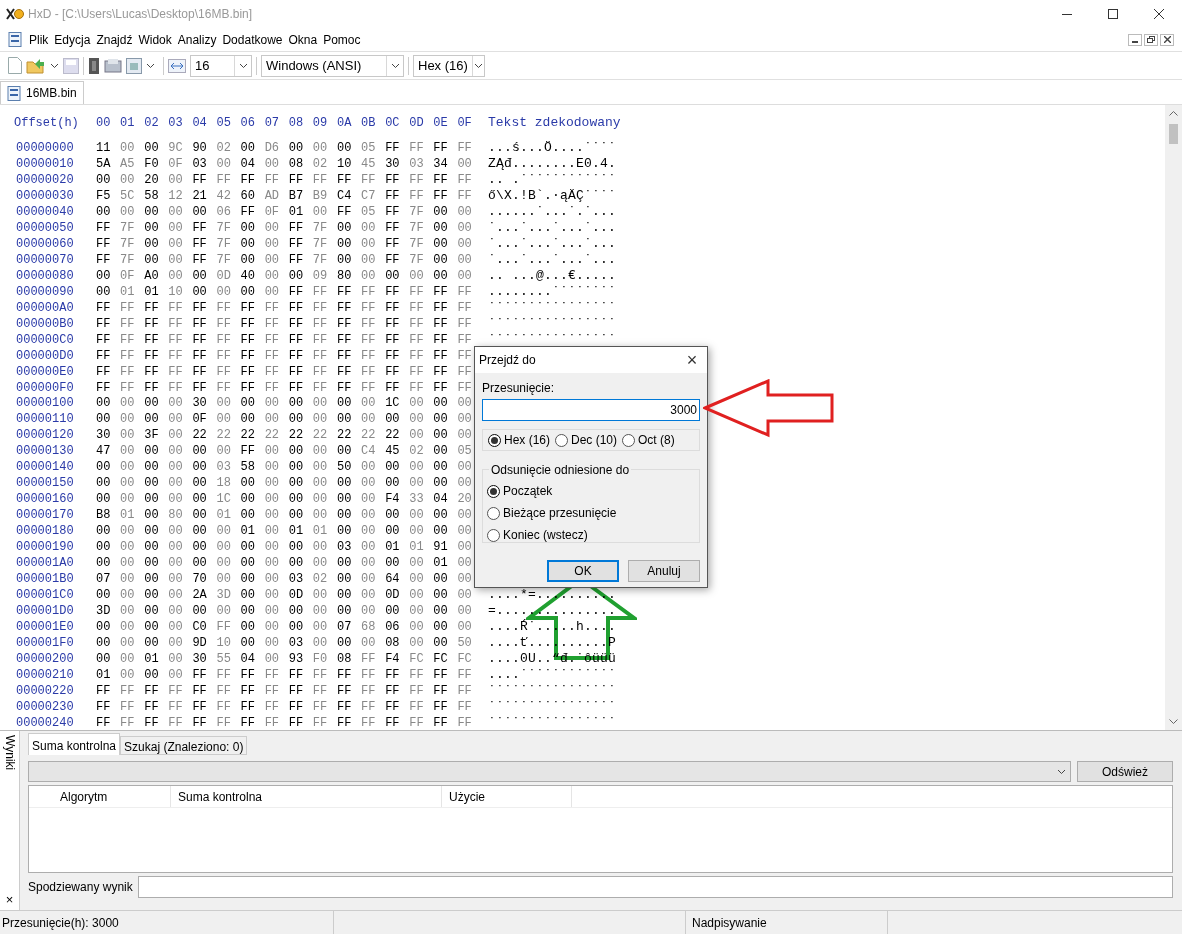 The image size is (1182, 934). I want to click on offset-cell-text: 00000080, so click(45, 276).